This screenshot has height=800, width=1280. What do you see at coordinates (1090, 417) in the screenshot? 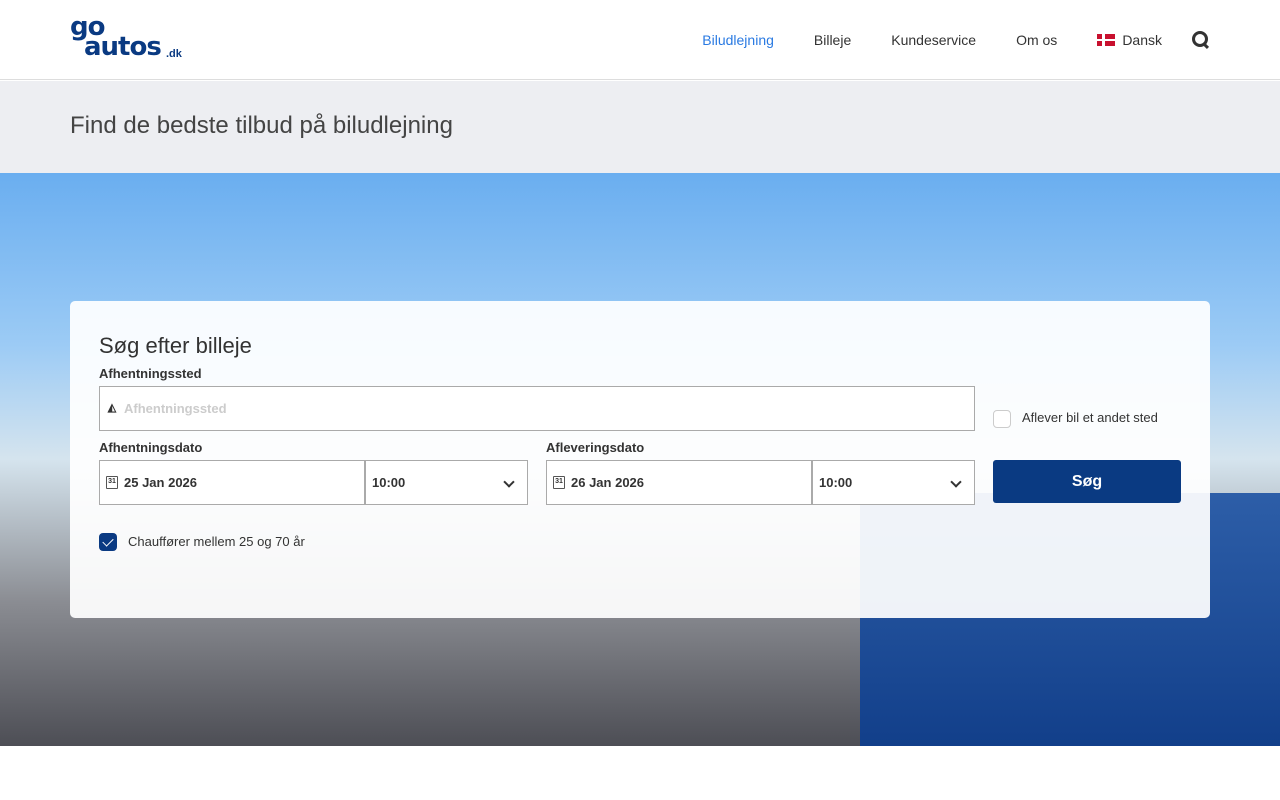
I see `return-other-label: Aflever bil et andet sted` at bounding box center [1090, 417].